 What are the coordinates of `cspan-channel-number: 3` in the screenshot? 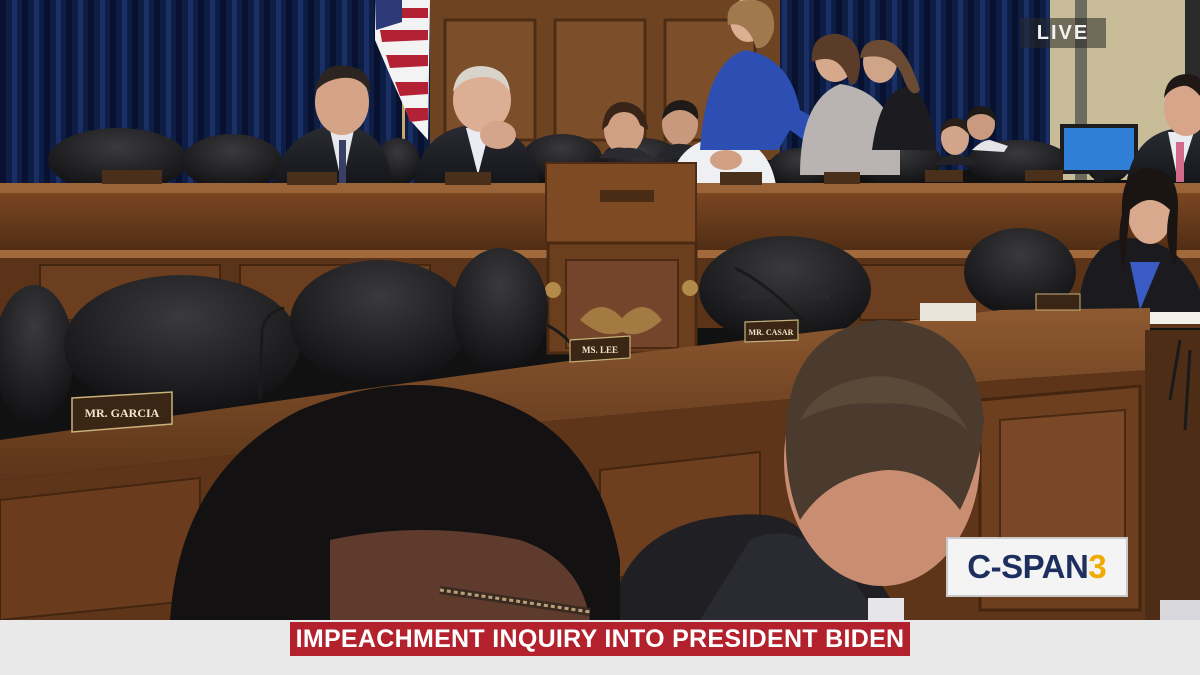 It's located at (1097, 566).